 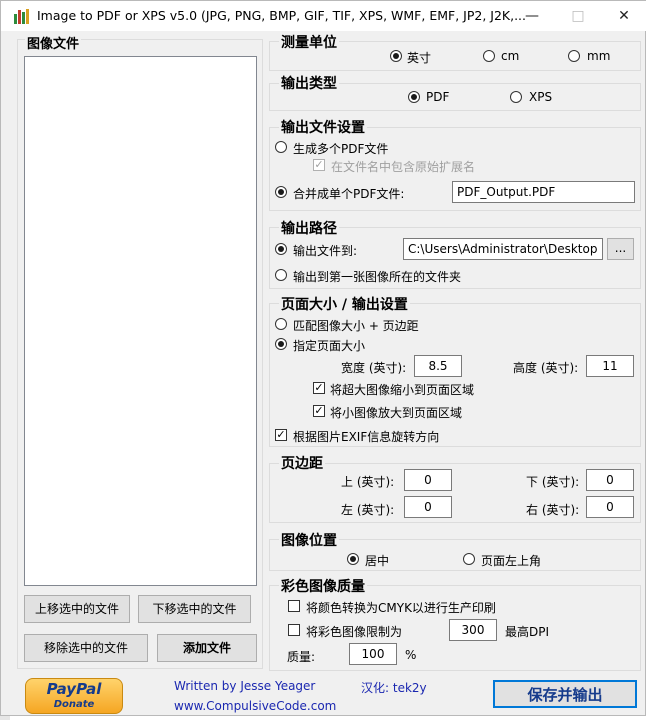 I want to click on save-and-export-button: 保存并输出, so click(x=565, y=694).